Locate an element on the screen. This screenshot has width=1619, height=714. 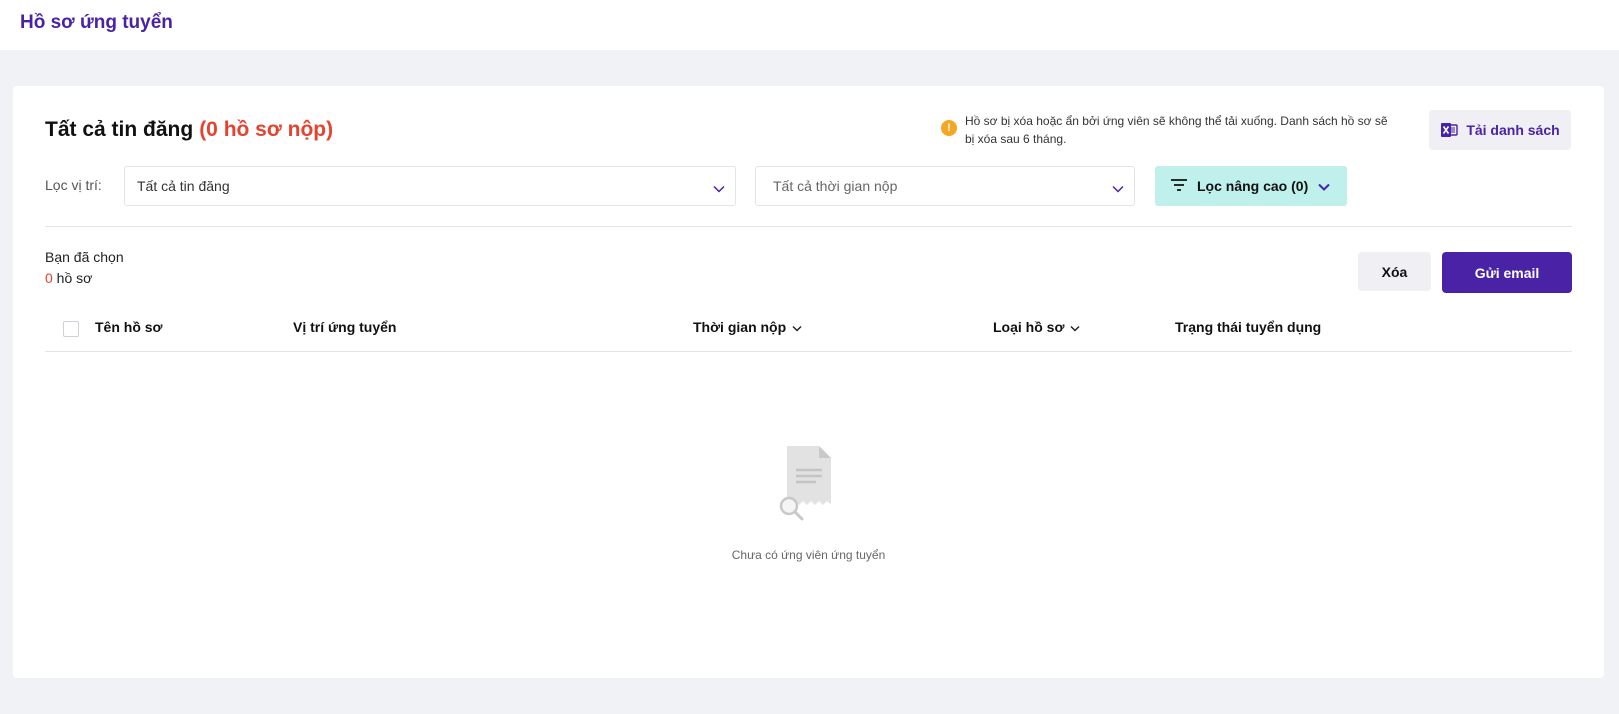
empty-state-message: Chưa có ứng viên ứng tuyển is located at coordinates (808, 555).